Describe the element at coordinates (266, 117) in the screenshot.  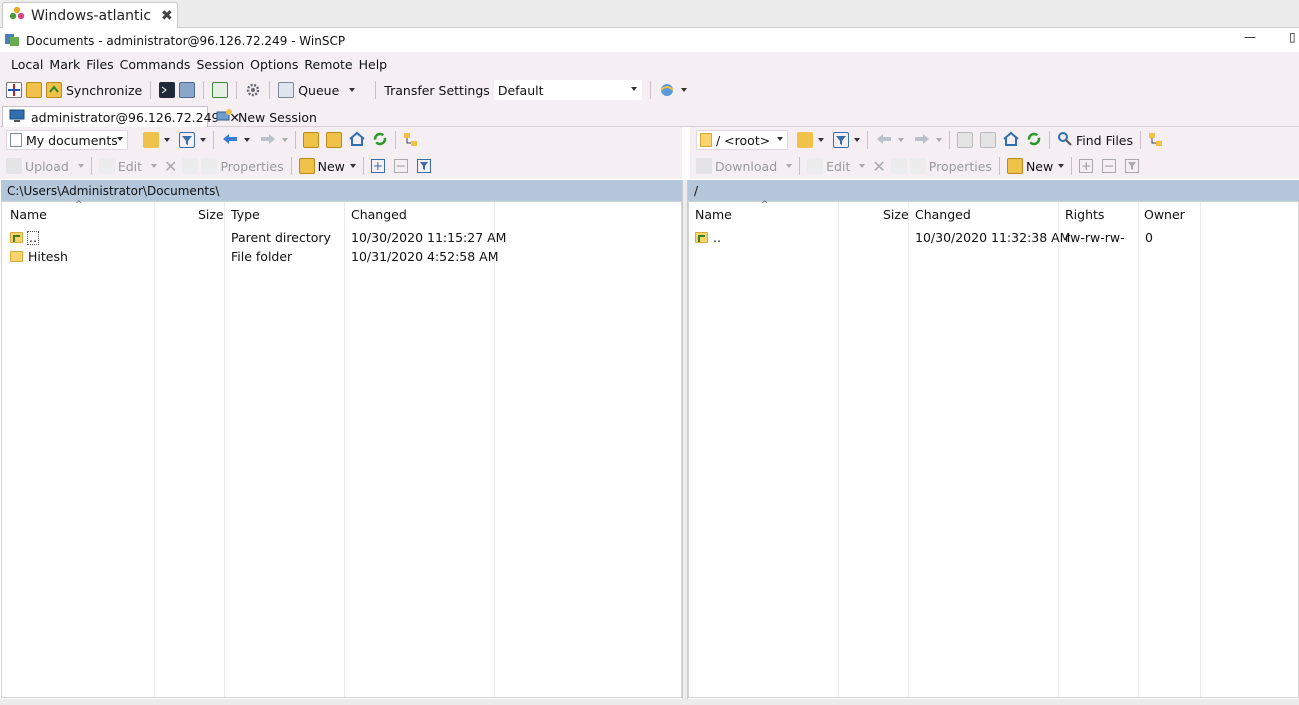
I see `new-session-tab: New Session` at that location.